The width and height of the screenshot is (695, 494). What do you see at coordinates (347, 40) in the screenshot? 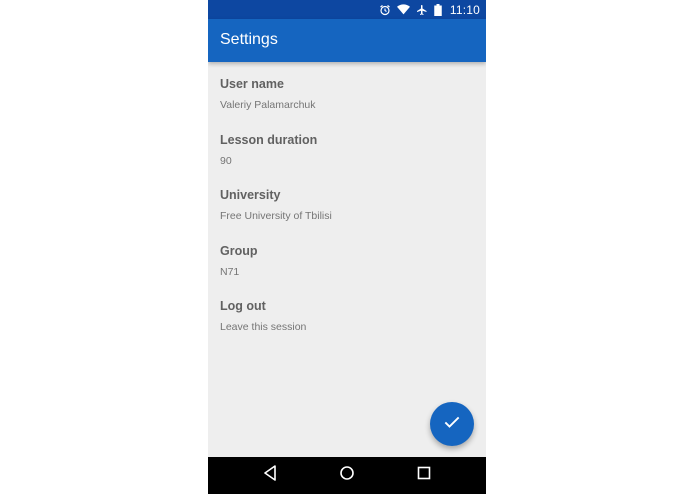
I see `app-bar: Settings` at bounding box center [347, 40].